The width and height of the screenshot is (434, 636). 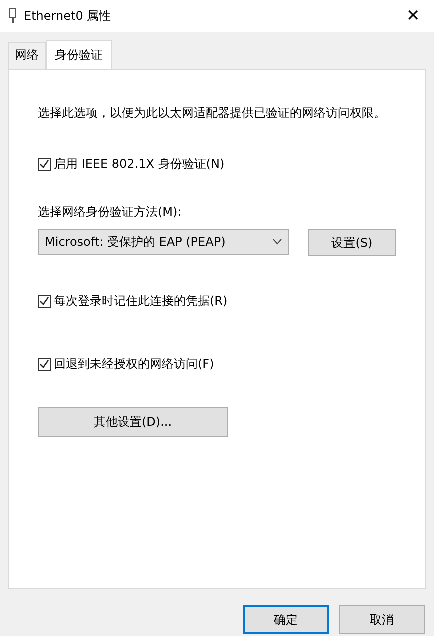 I want to click on checkbox-label: 回退到未经授权的网络访问(F), so click(x=134, y=364).